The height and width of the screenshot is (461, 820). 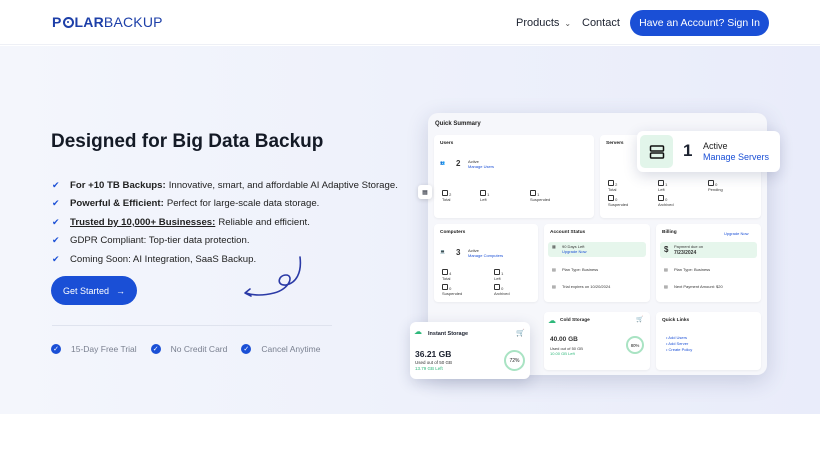 What do you see at coordinates (699, 23) in the screenshot?
I see `sign-in-button: Have an Account? Sign In` at bounding box center [699, 23].